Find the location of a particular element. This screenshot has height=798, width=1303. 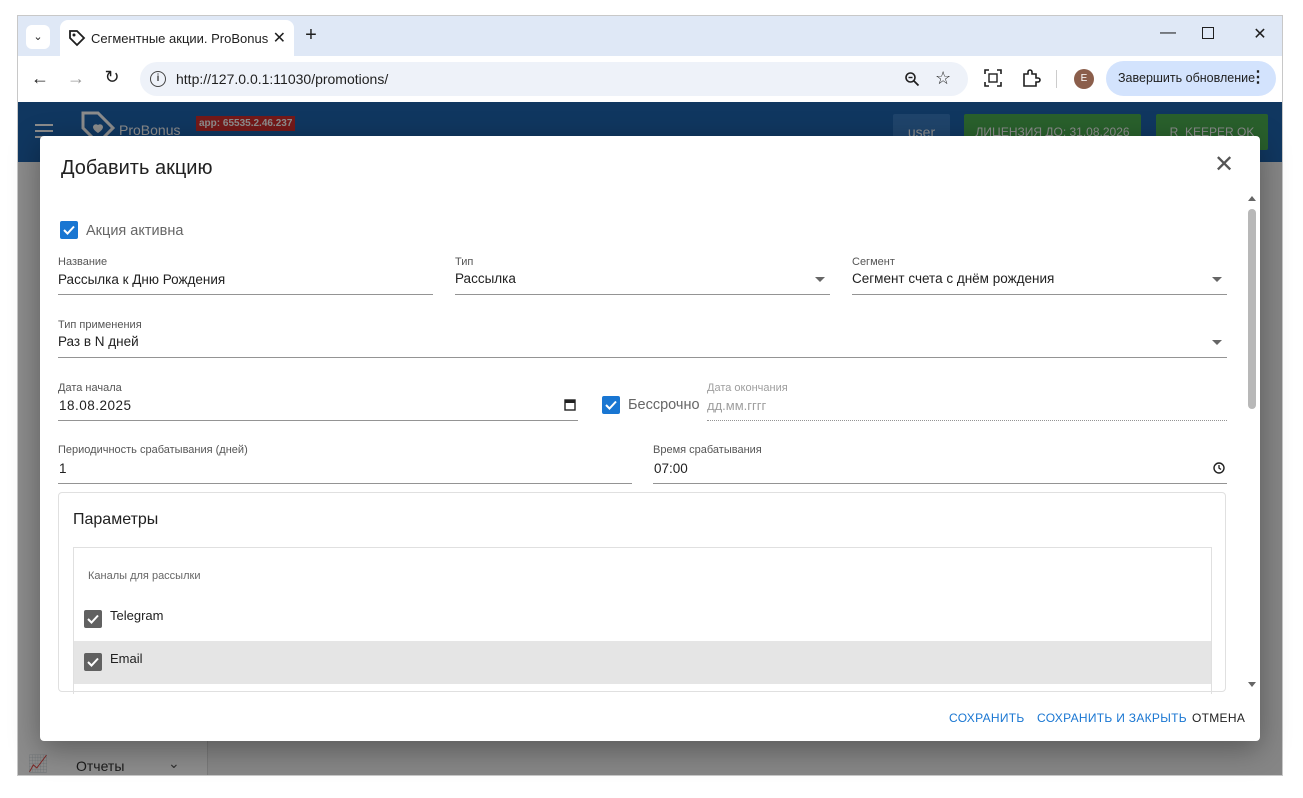

segment-dropdown-icon is located at coordinates (1217, 279).